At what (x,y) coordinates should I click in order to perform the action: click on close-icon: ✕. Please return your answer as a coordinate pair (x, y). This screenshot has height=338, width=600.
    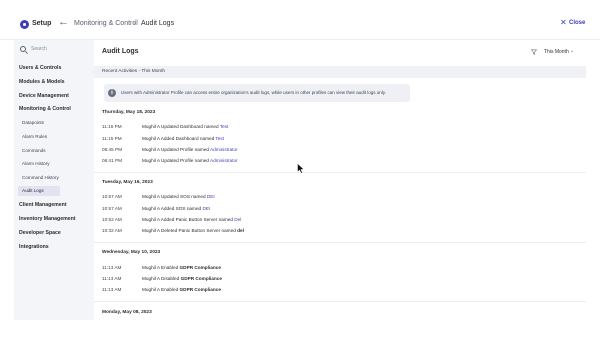
    Looking at the image, I should click on (563, 23).